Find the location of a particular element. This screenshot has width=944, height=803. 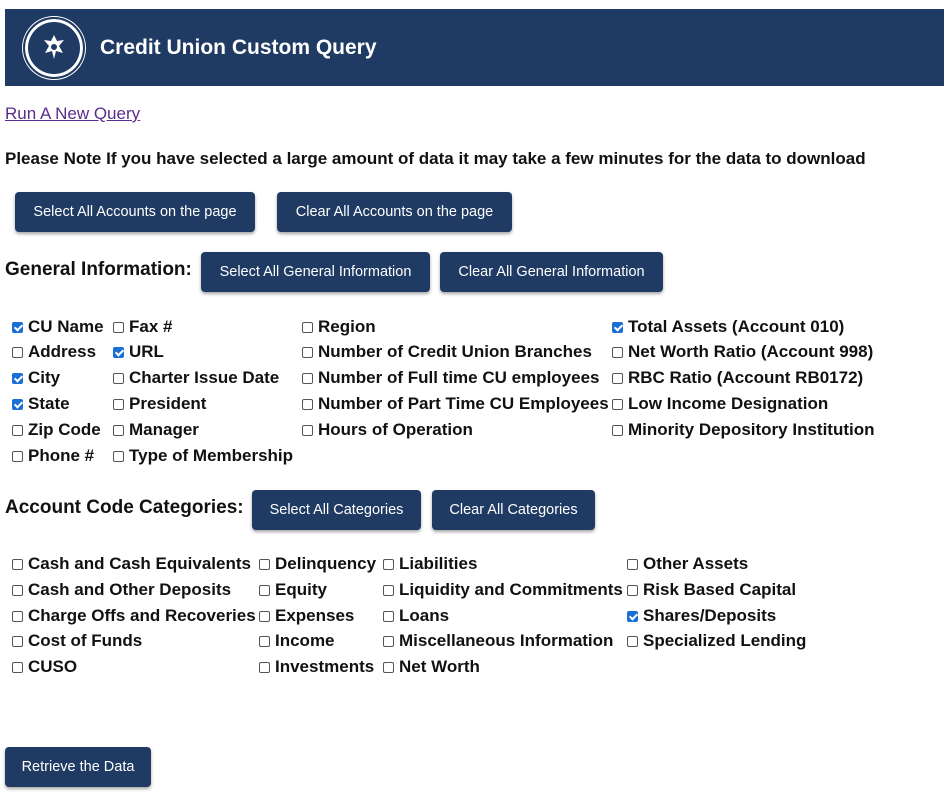

account-category-option: Other Assets is located at coordinates (687, 564).